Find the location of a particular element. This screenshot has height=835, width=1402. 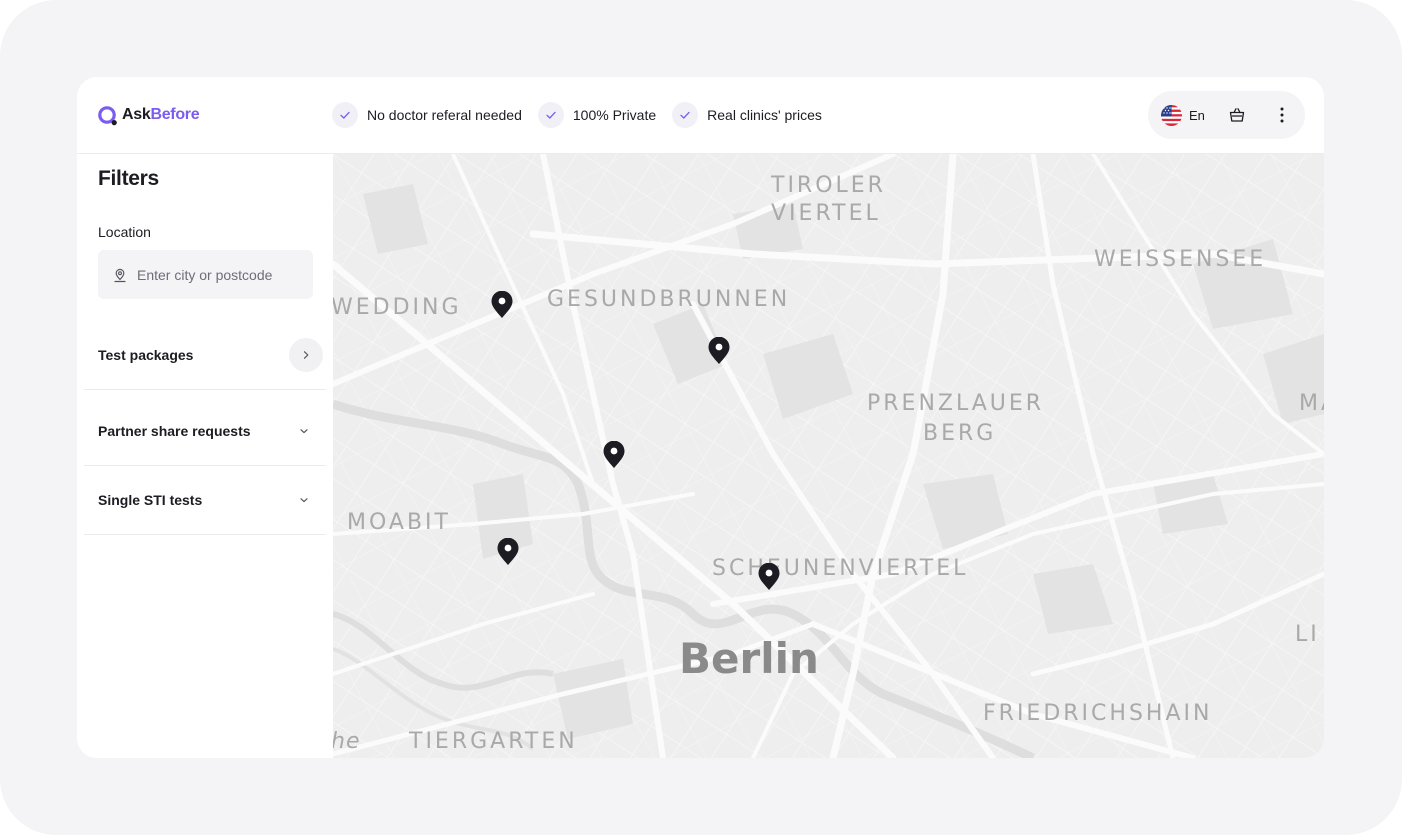

map-label-wedding: WEDDING is located at coordinates (397, 307).